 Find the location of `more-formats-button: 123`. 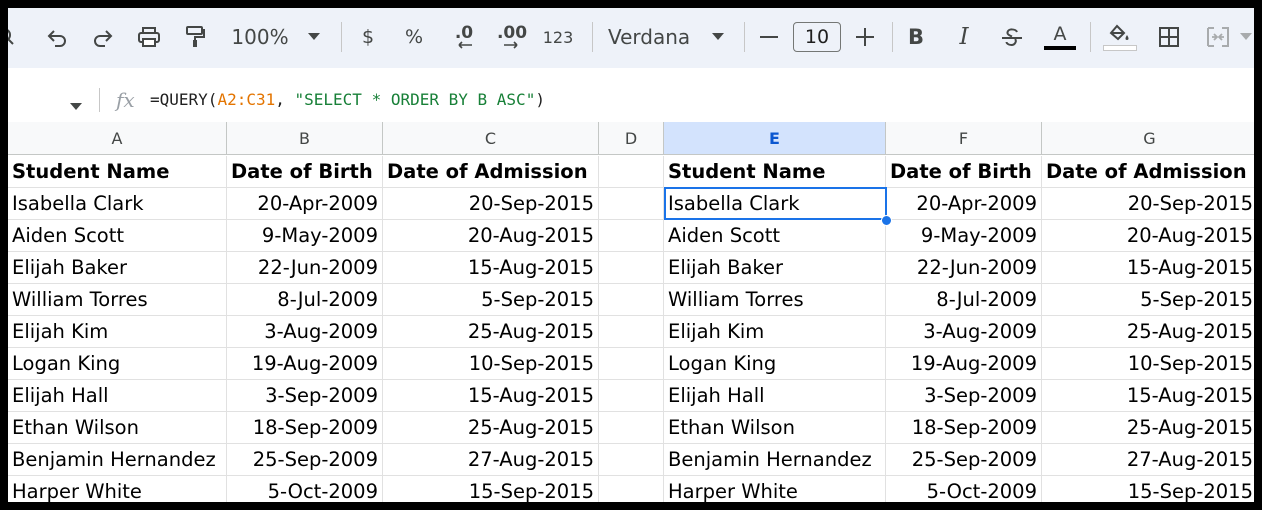

more-formats-button: 123 is located at coordinates (558, 37).